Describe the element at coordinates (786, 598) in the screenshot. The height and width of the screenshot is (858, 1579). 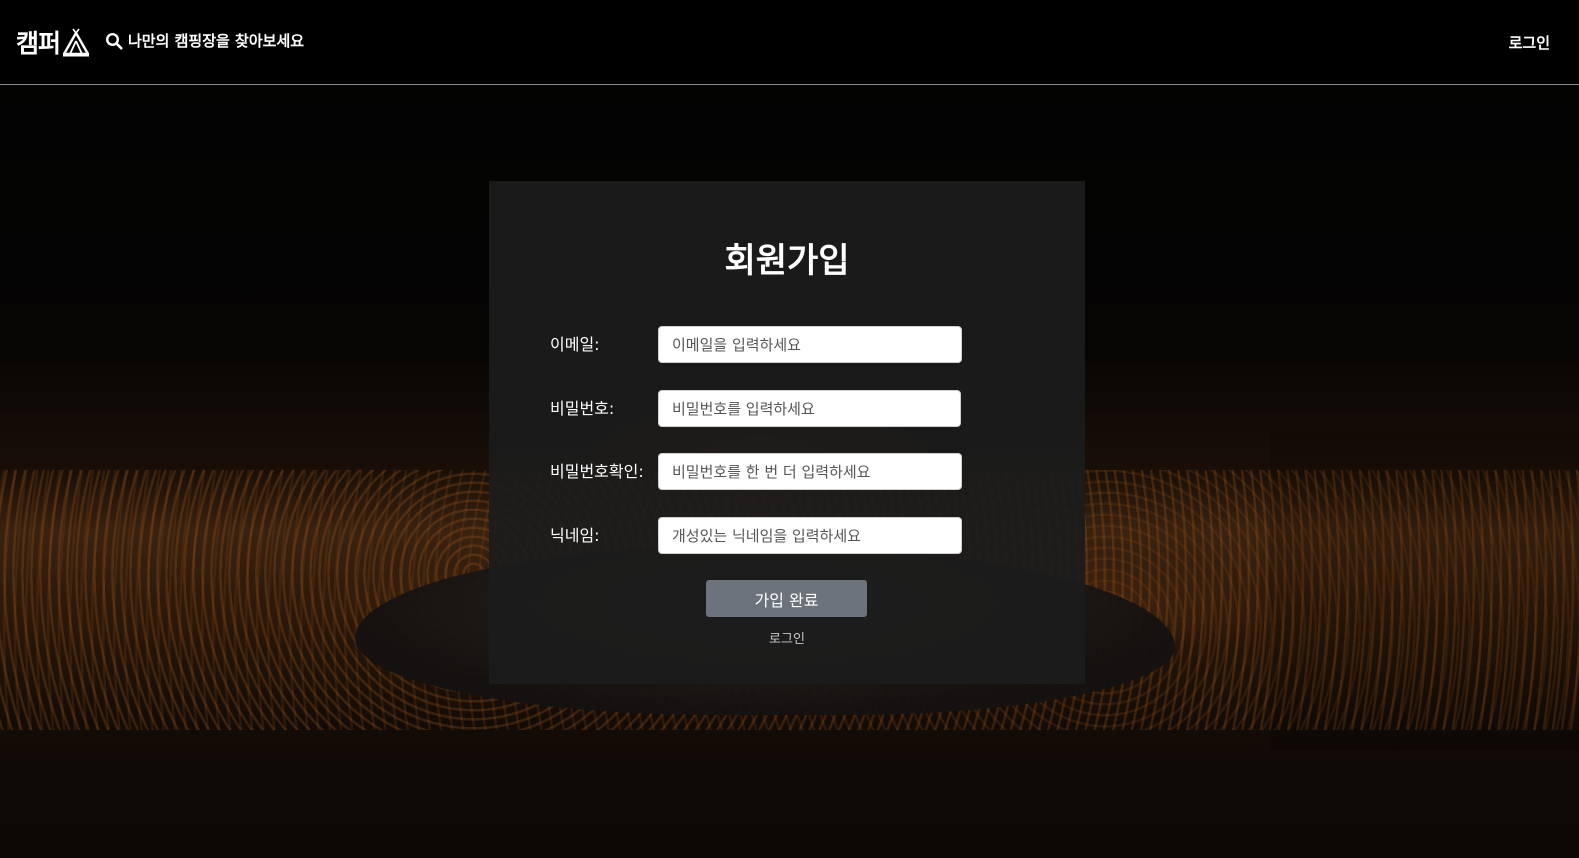
I see `signup-submit-button: 가입 완료` at that location.